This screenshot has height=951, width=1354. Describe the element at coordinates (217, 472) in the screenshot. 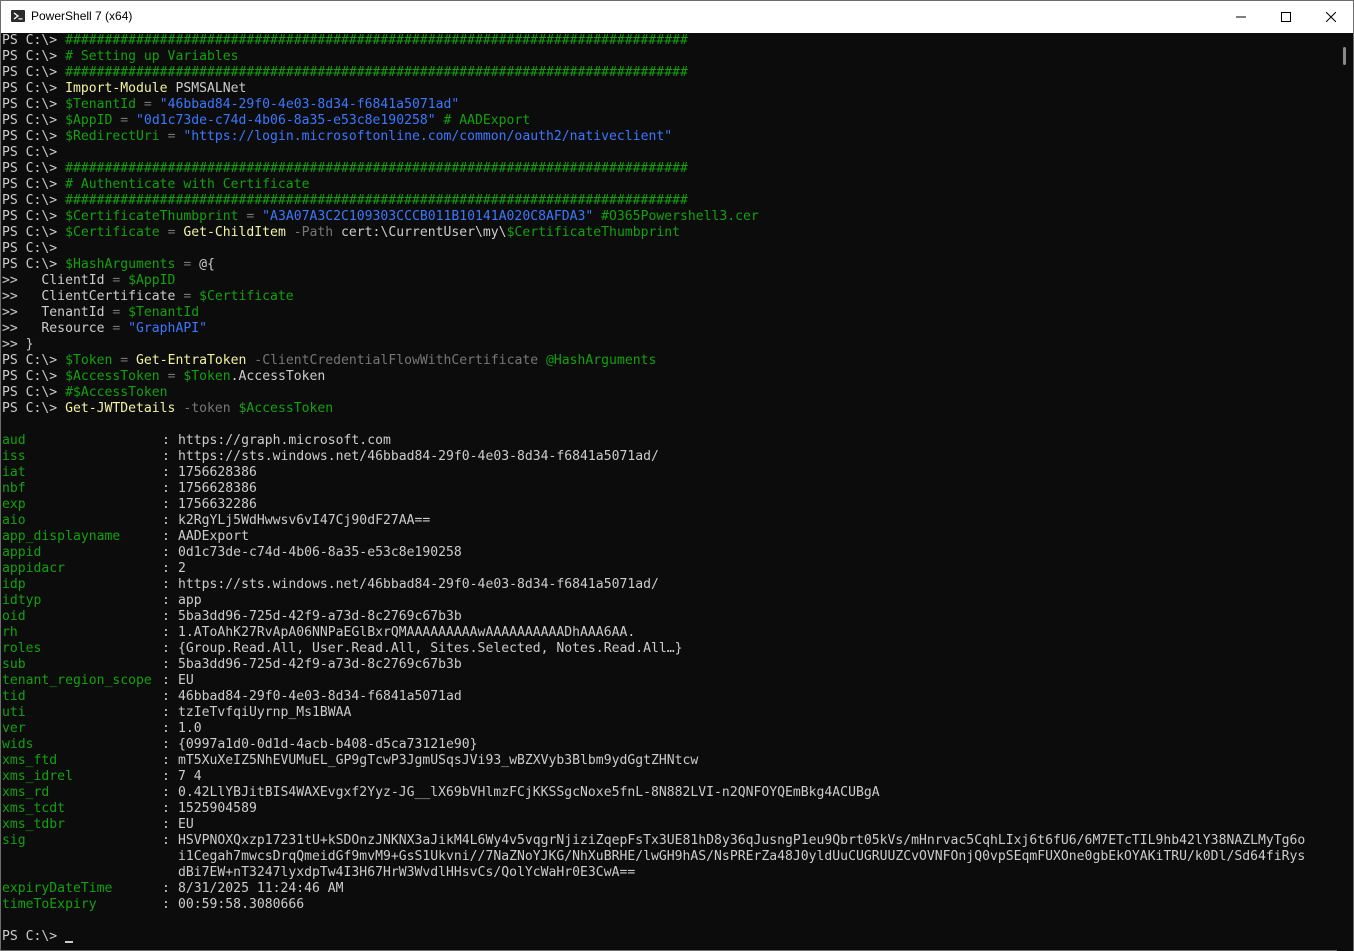

I see `jwt-claim-value: 1756628386` at that location.